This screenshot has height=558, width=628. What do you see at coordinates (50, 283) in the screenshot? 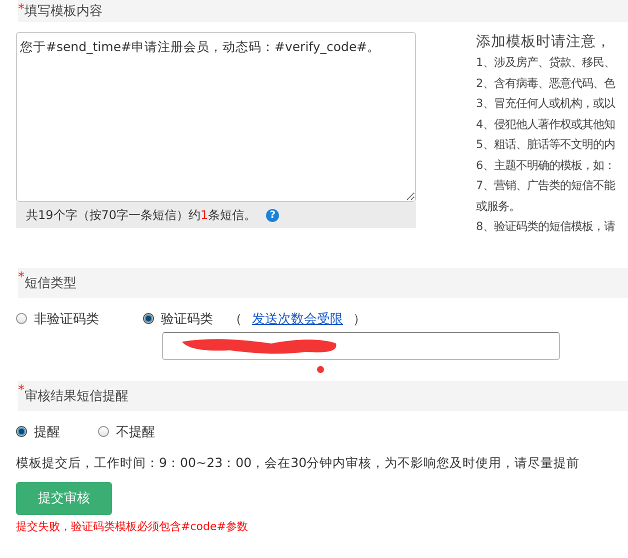
I see `section-title: 短信类型` at bounding box center [50, 283].